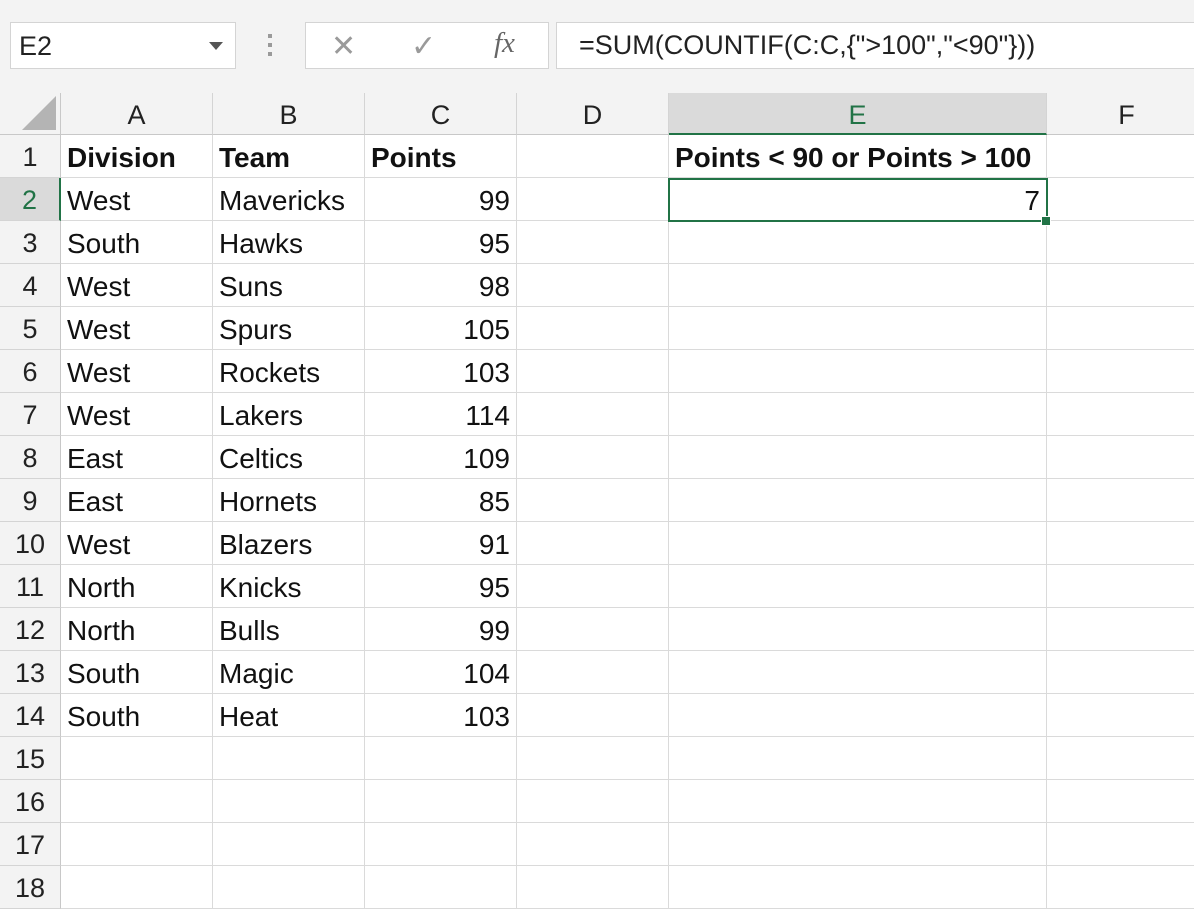 The width and height of the screenshot is (1194, 910). Describe the element at coordinates (1120, 801) in the screenshot. I see `cell-f16` at that location.